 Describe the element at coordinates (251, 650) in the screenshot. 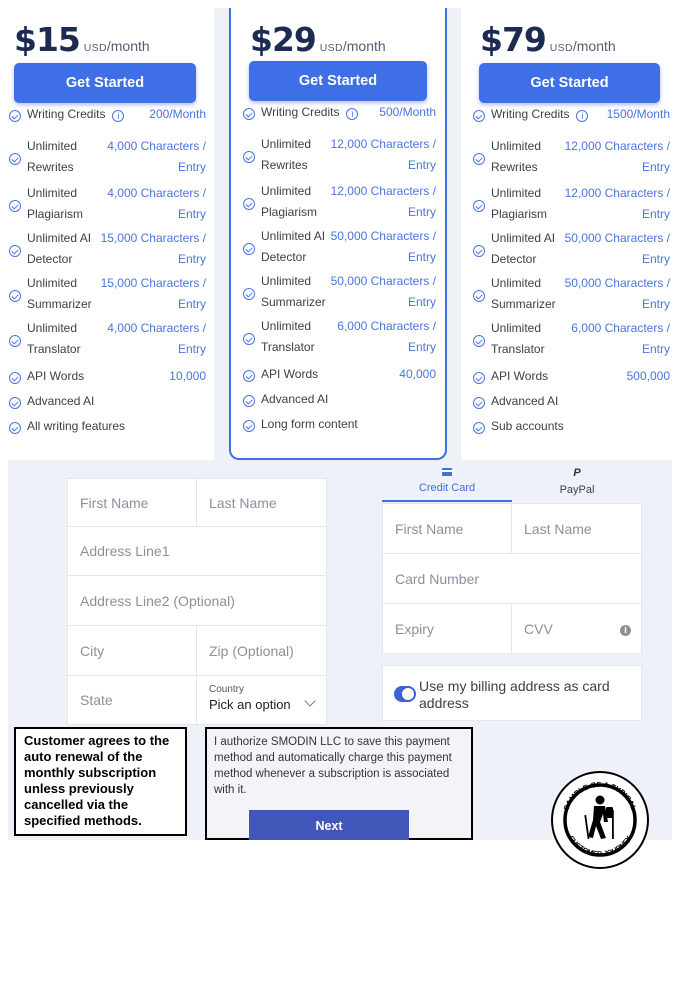

I see `zip-placeholder: Zip (Optional)` at that location.